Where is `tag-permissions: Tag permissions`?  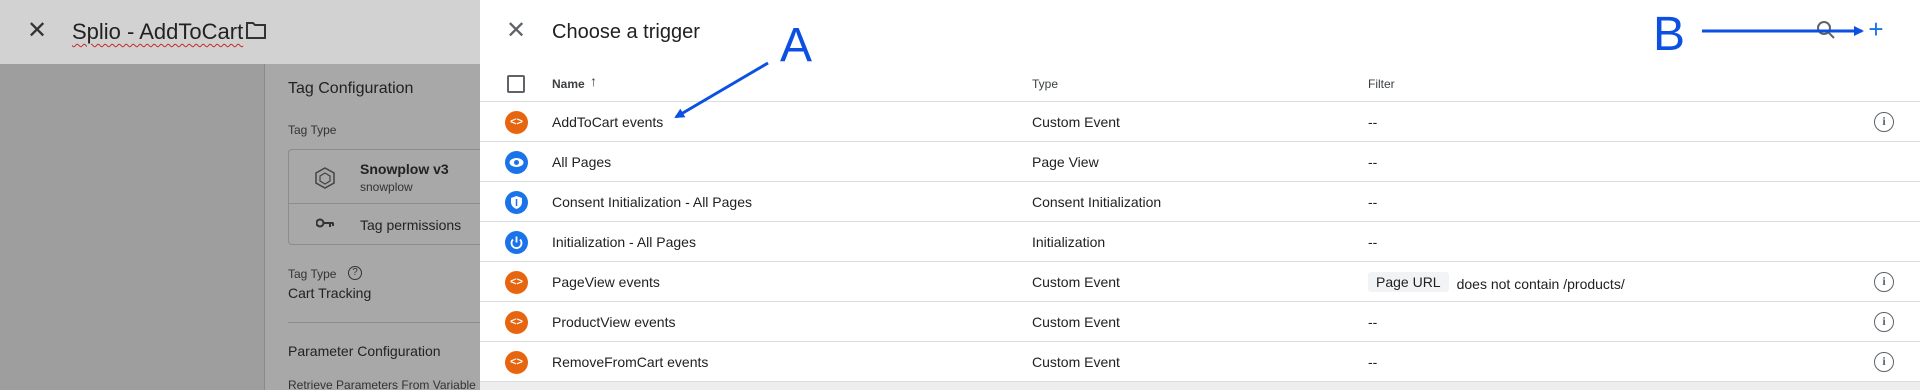 tag-permissions: Tag permissions is located at coordinates (410, 225).